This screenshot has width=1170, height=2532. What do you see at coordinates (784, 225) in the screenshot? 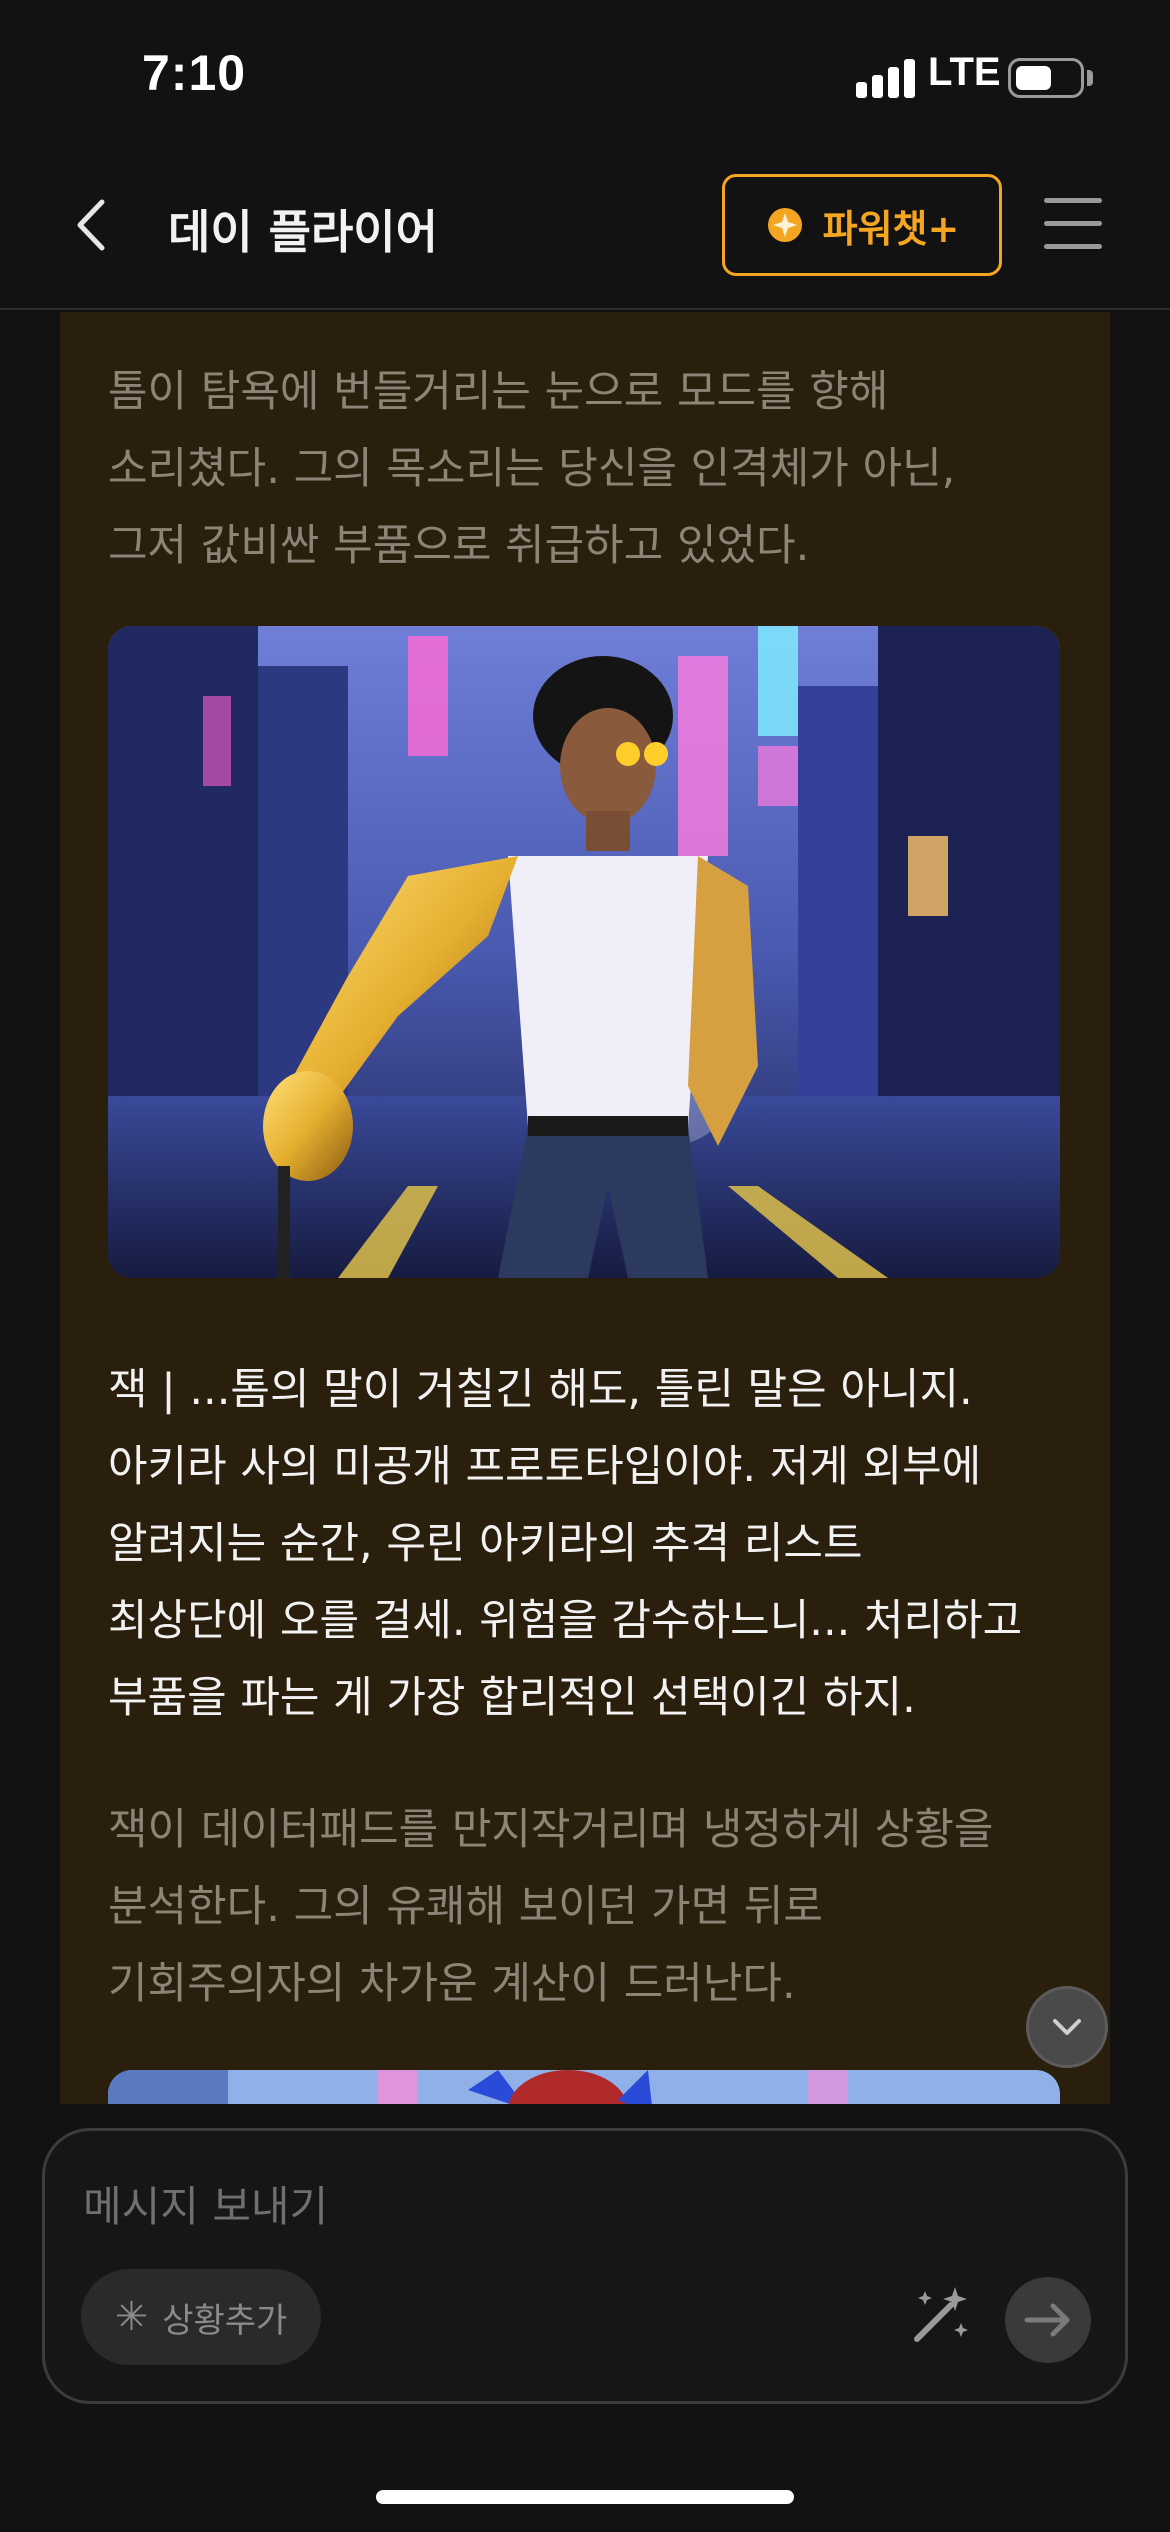
I see `power-chat-icon` at bounding box center [784, 225].